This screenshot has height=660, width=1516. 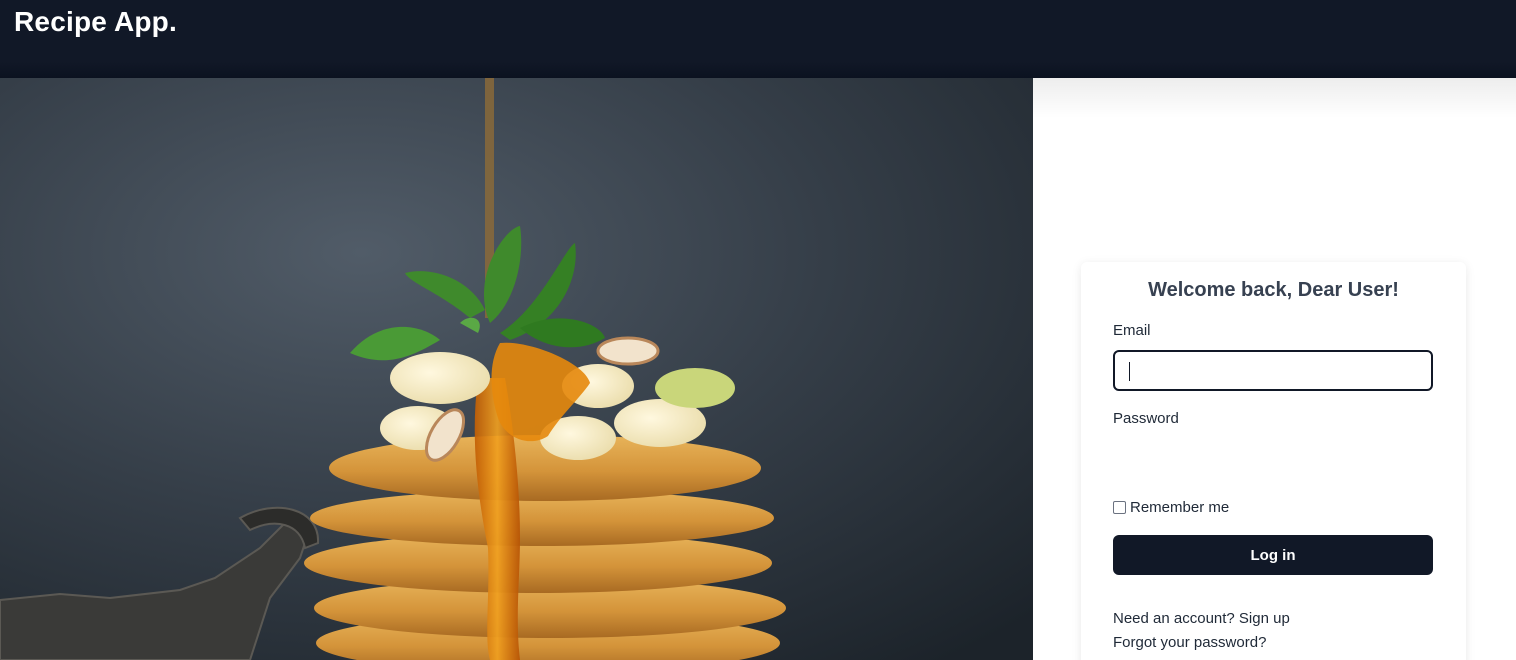 I want to click on remember-me-row: Remember me, so click(x=1171, y=507).